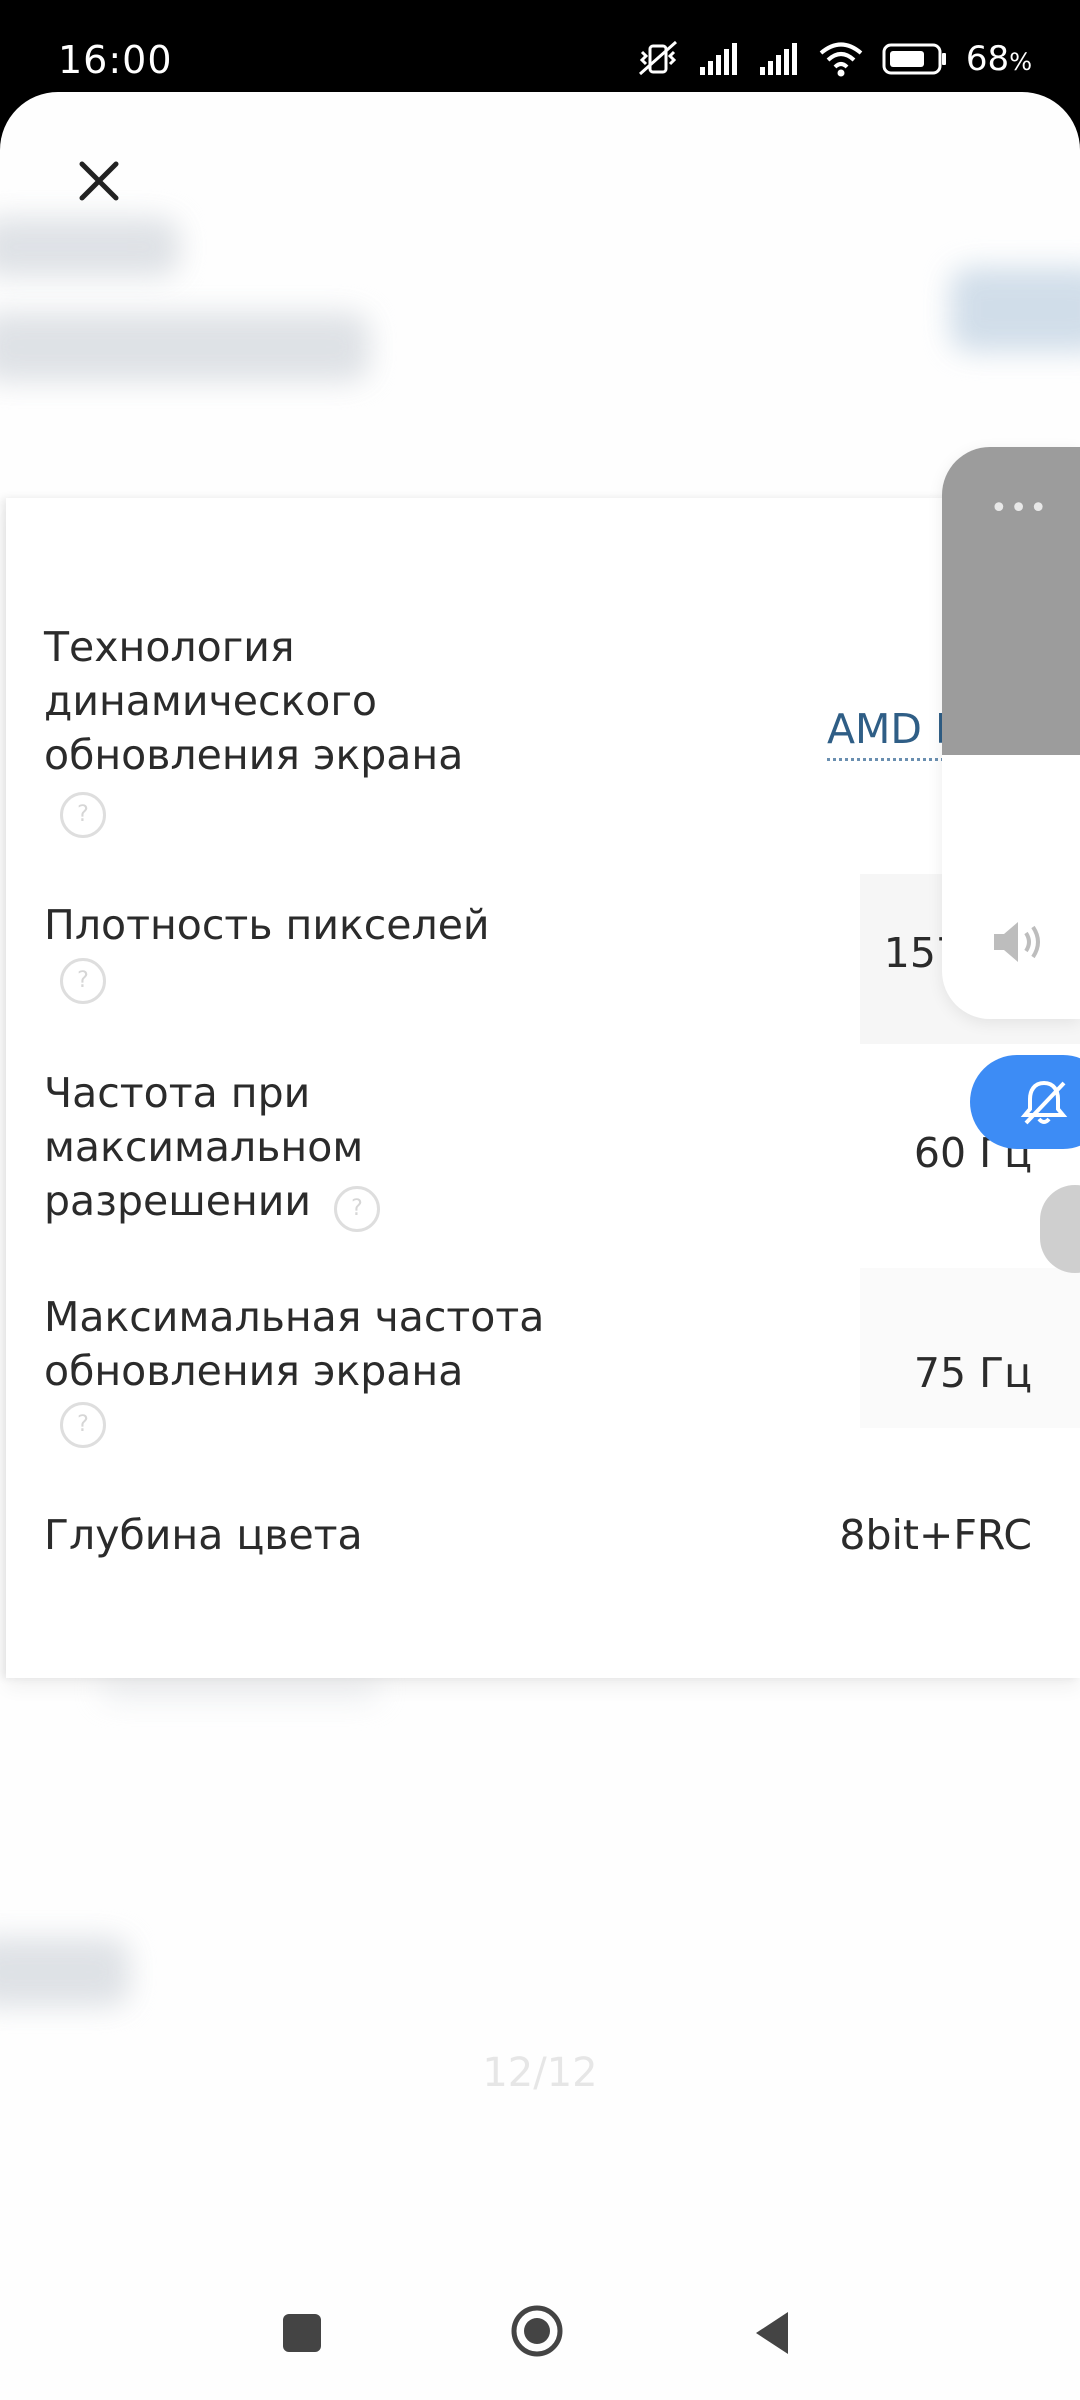 The width and height of the screenshot is (1080, 2400). I want to click on blurred-card-shadow, so click(240, 1689).